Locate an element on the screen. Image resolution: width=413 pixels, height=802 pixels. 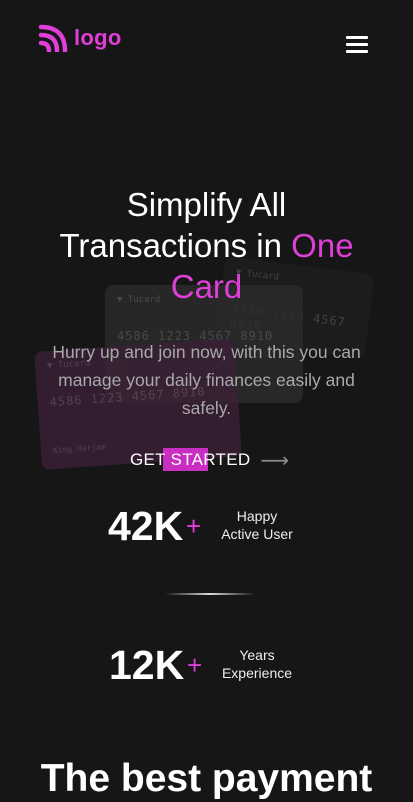
arrow-right-icon: ⟶ is located at coordinates (275, 460).